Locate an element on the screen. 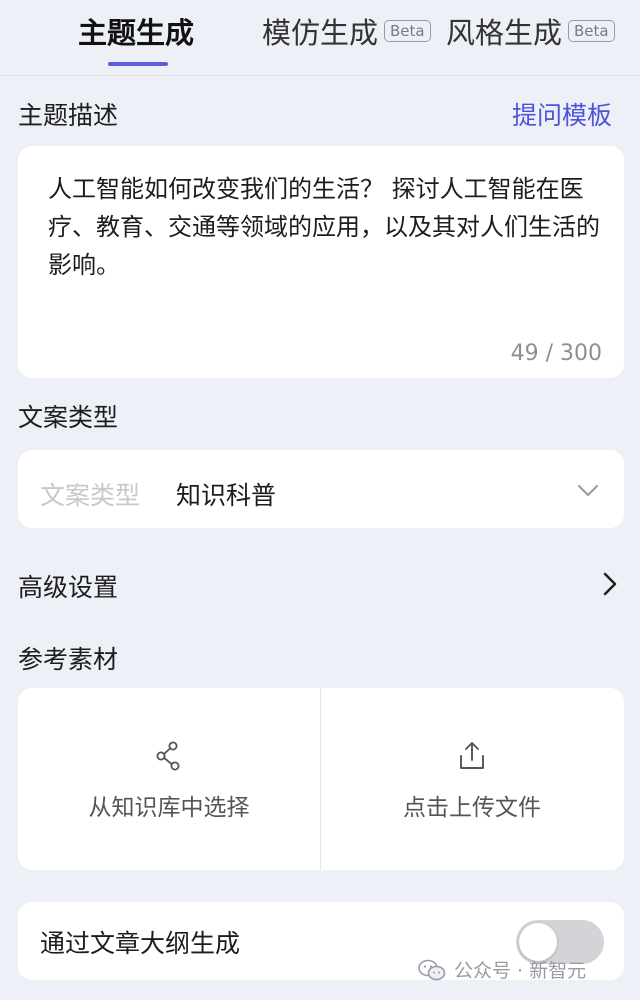  watermark: 公众号 · 新智元 is located at coordinates (502, 969).